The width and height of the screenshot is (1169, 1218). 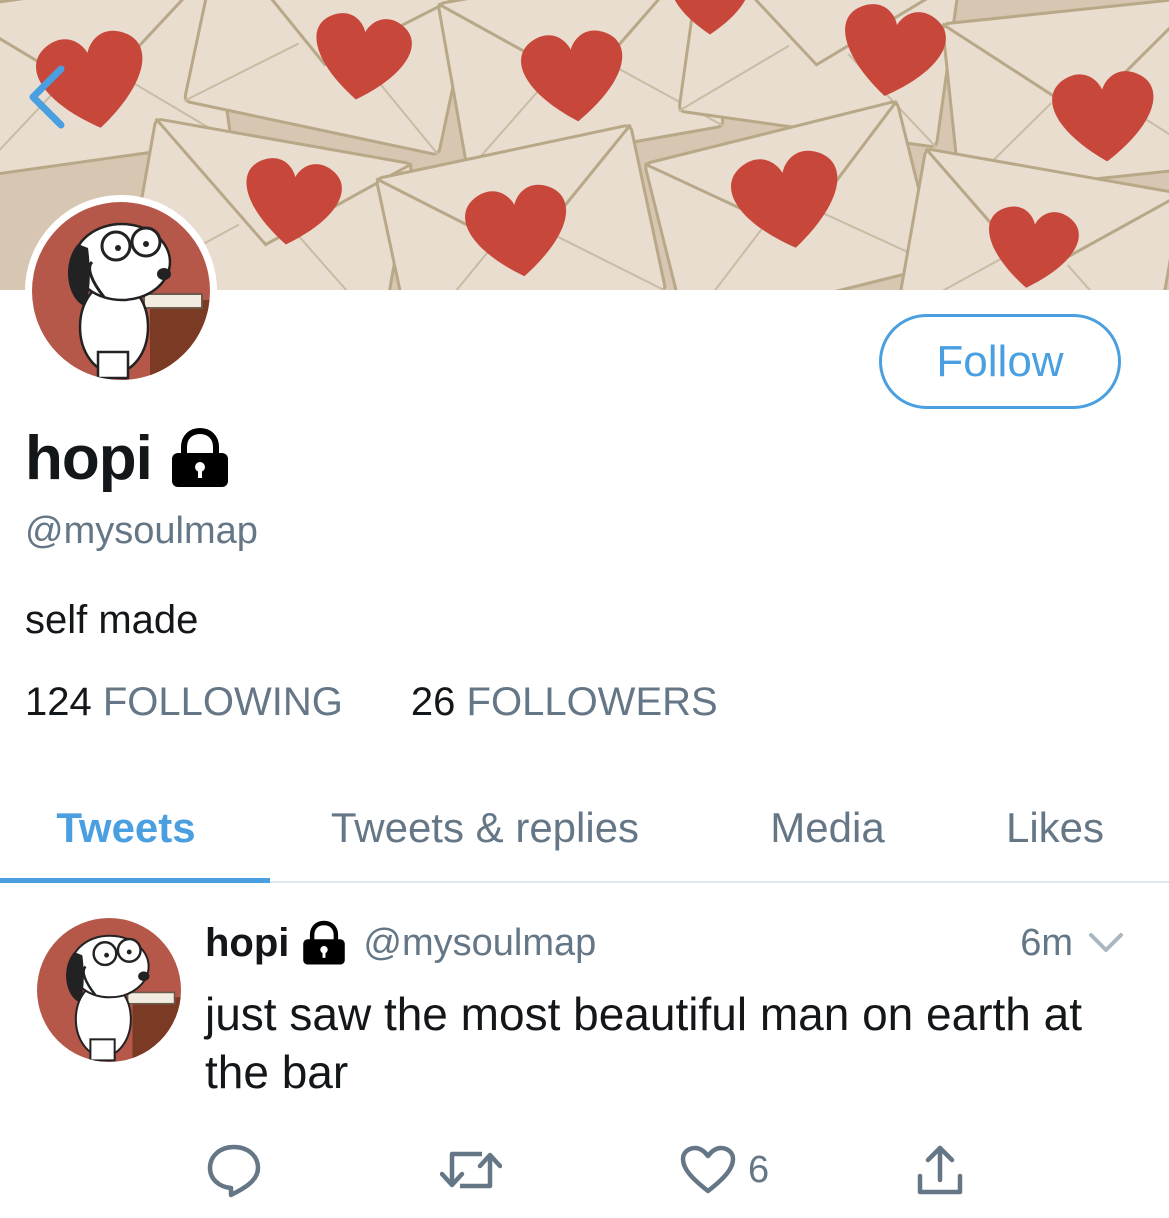 What do you see at coordinates (1046, 942) in the screenshot?
I see `tweet-timestamp: 6m` at bounding box center [1046, 942].